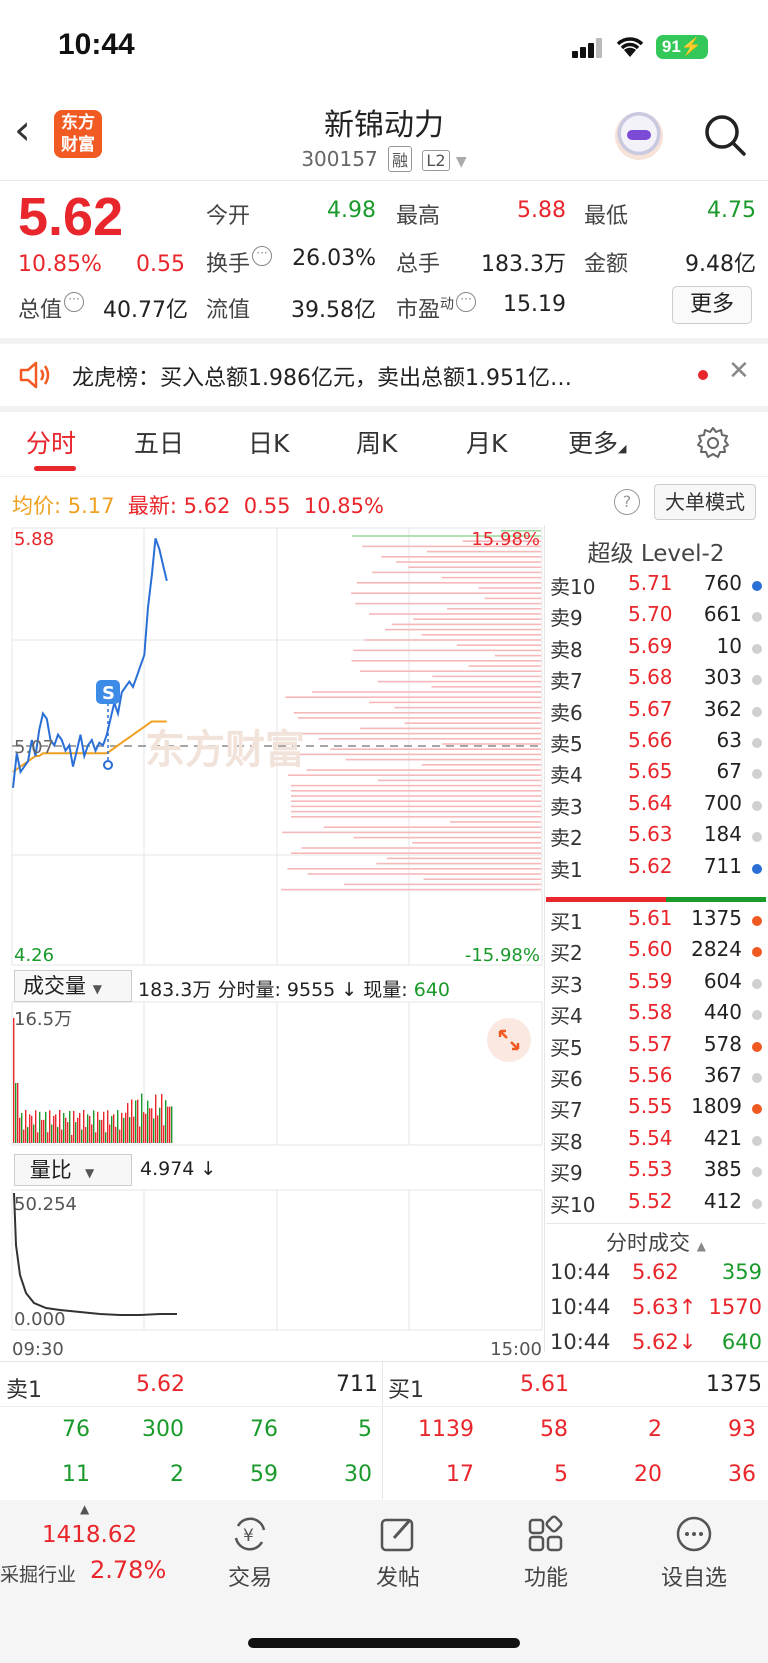 The height and width of the screenshot is (1663, 768). Describe the element at coordinates (228, 310) in the screenshot. I see `float-label: 流值` at that location.